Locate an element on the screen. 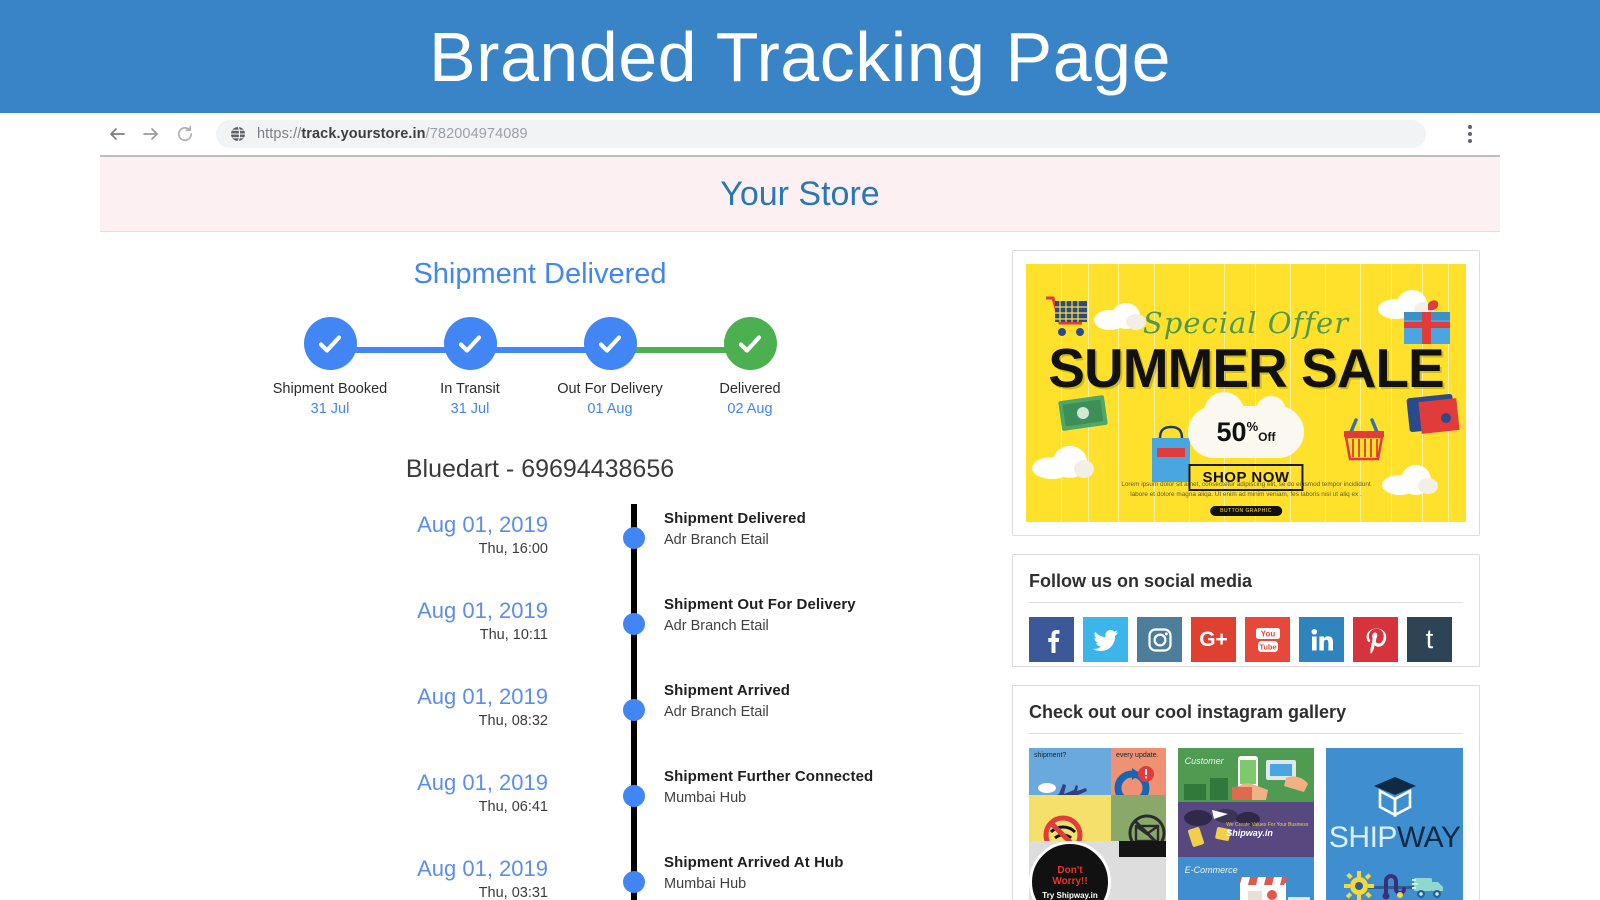 This screenshot has height=900, width=1600. page-banner: Branded Tracking Page is located at coordinates (800, 56).